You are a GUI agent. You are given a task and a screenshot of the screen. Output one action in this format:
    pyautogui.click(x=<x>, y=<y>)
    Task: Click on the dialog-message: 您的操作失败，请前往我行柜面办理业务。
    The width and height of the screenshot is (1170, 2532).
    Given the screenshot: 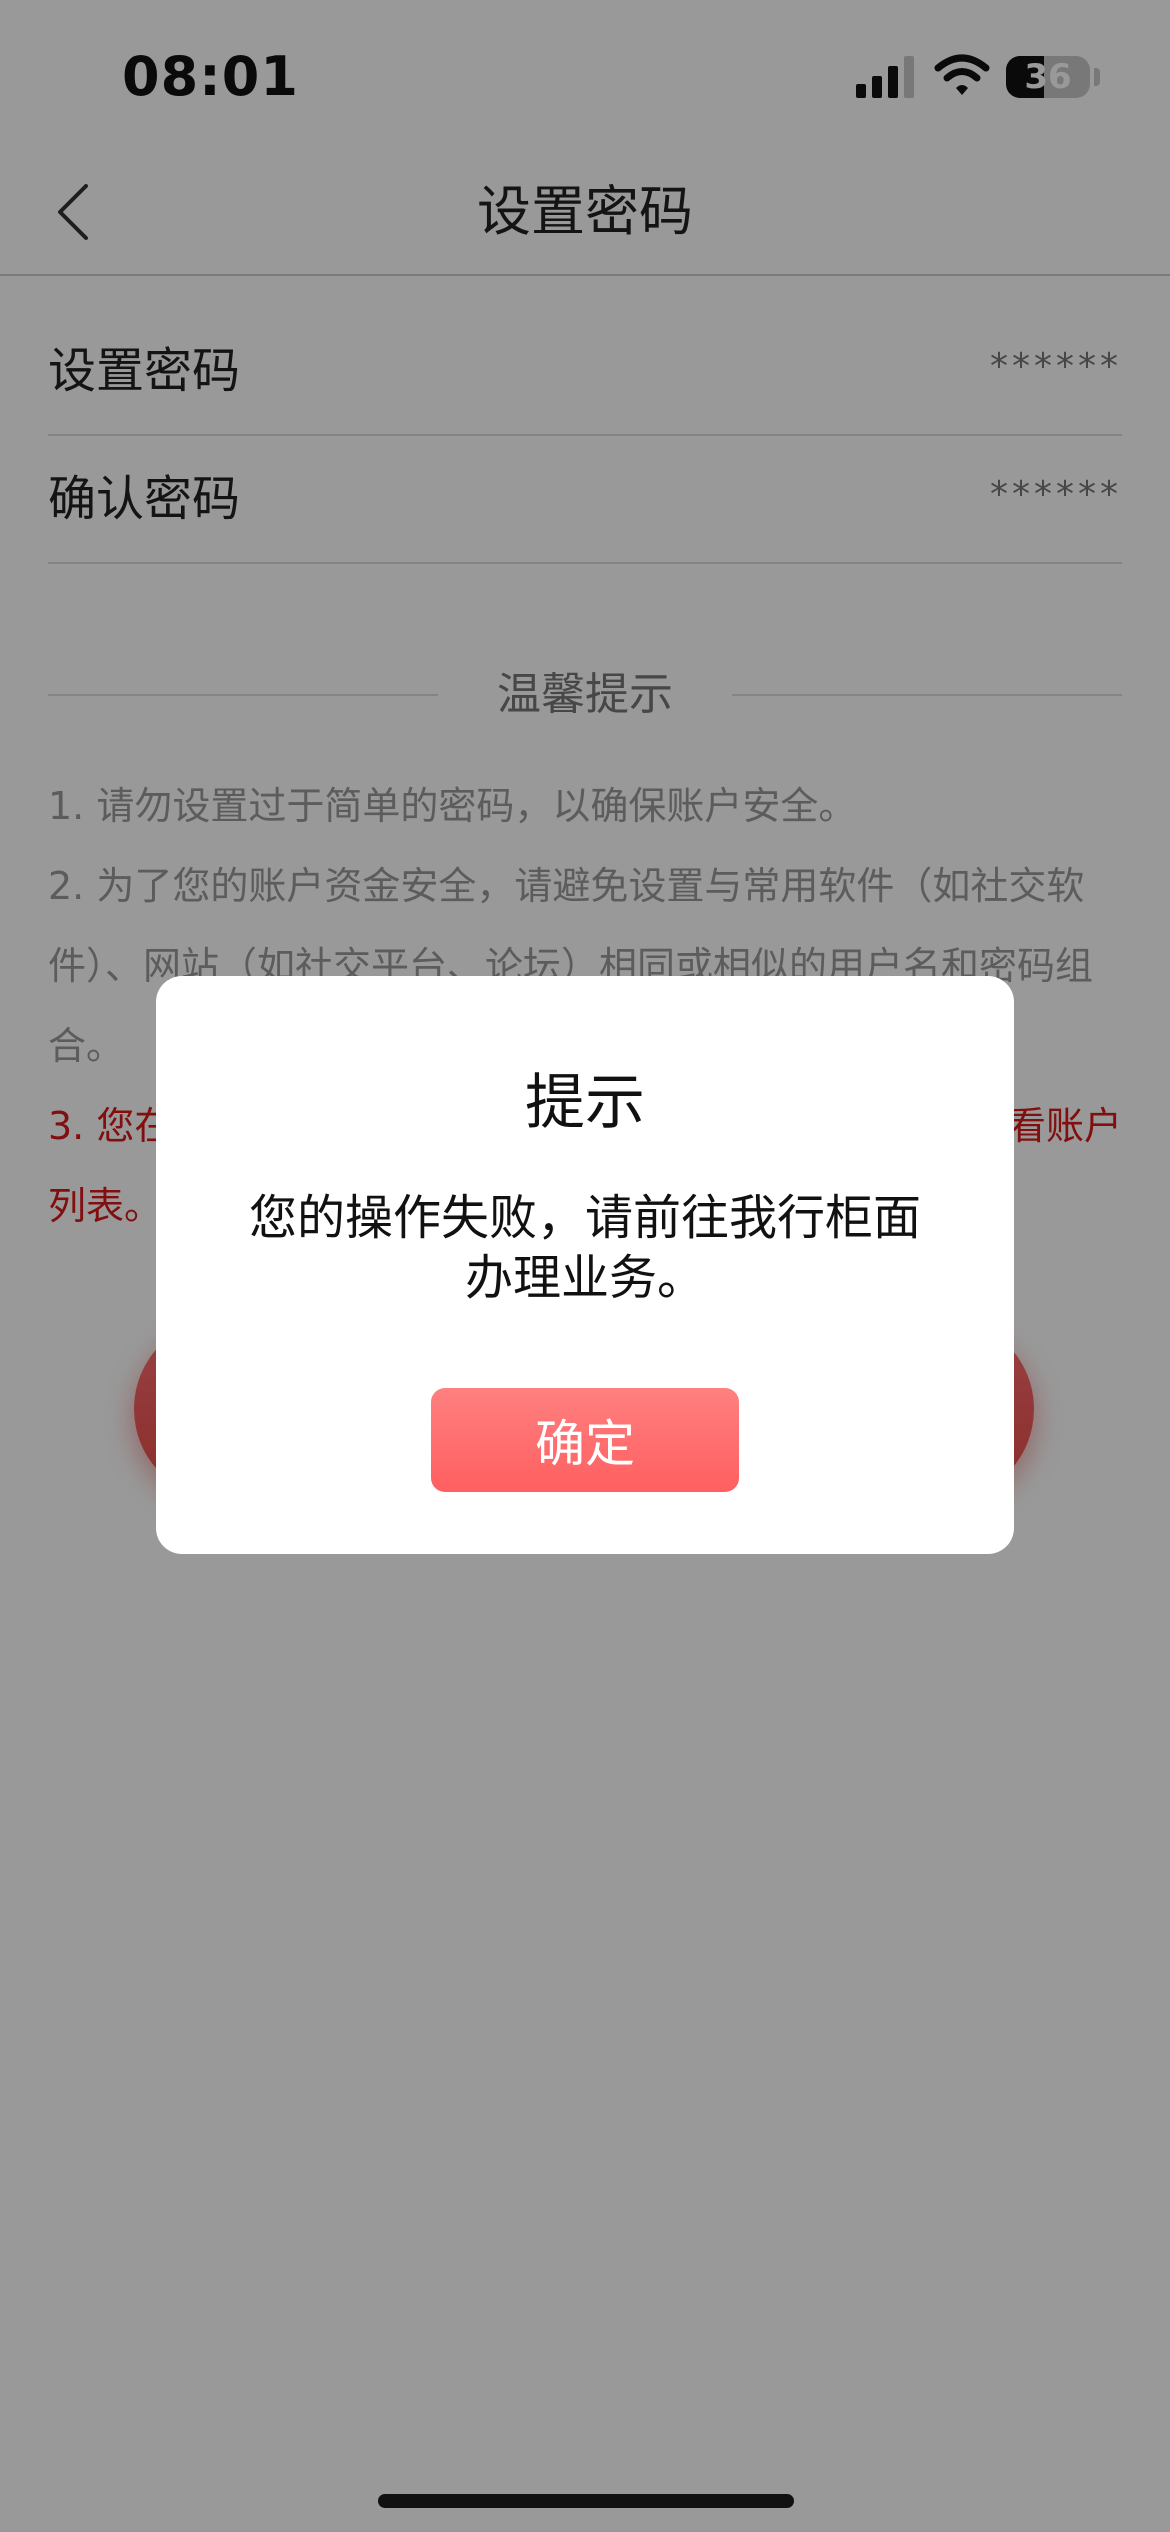 What is the action you would take?
    pyautogui.click(x=584, y=1248)
    